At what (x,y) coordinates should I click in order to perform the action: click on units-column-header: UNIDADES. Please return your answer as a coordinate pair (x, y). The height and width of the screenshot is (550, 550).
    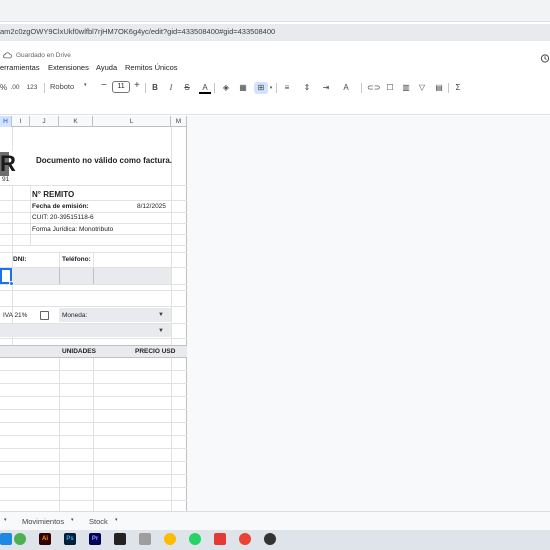
    Looking at the image, I should click on (79, 351).